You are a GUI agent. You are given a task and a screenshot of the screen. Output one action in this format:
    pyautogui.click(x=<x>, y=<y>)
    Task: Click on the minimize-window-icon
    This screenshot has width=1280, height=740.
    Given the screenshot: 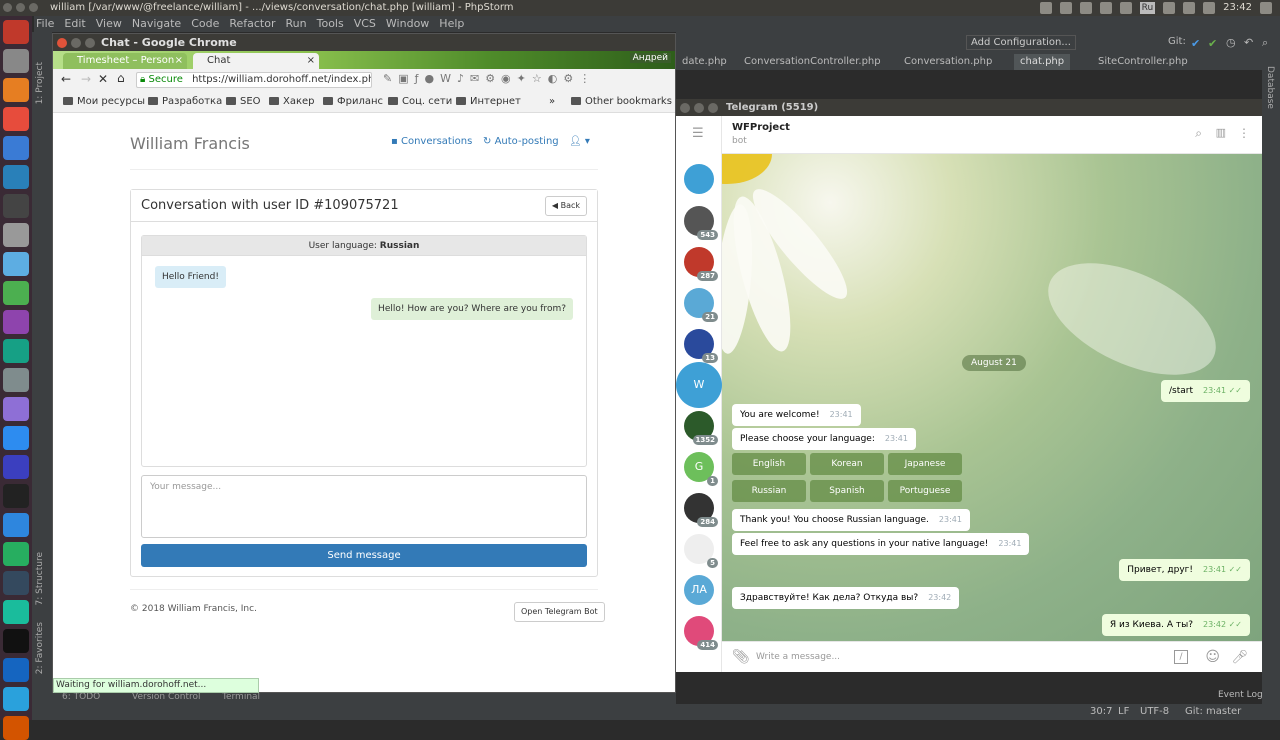 What is the action you would take?
    pyautogui.click(x=76, y=43)
    